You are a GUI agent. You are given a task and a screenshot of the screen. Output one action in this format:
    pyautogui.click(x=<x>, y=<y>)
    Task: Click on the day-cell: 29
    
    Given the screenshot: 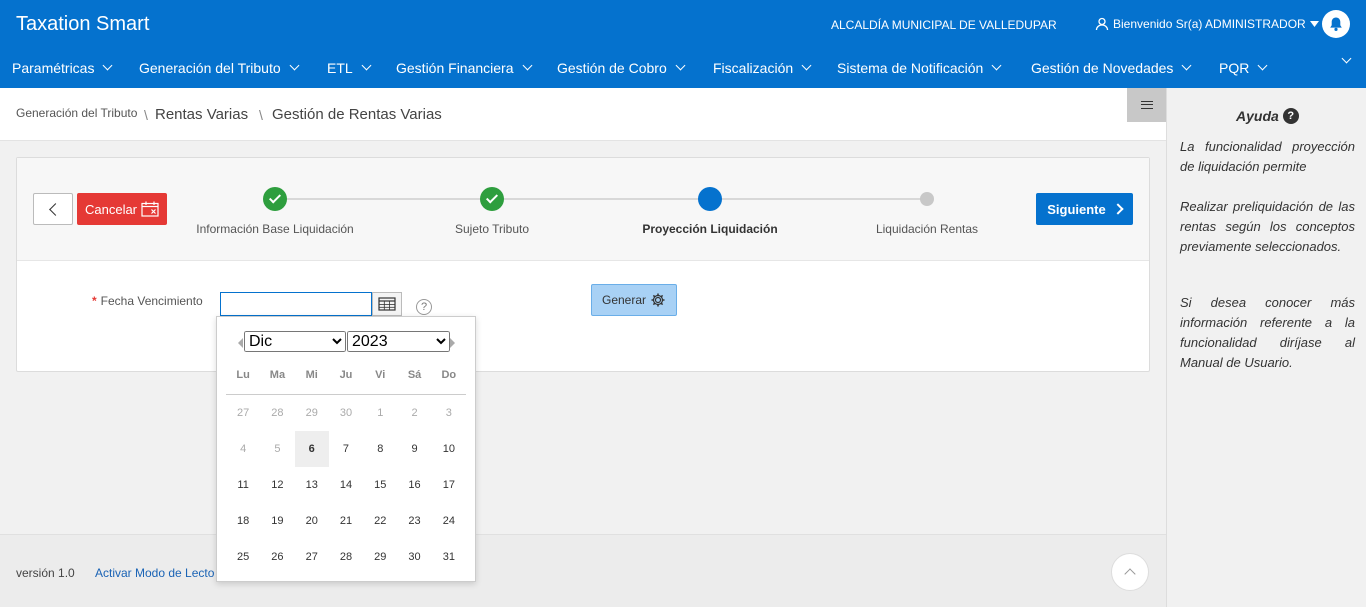 What is the action you would take?
    pyautogui.click(x=380, y=557)
    